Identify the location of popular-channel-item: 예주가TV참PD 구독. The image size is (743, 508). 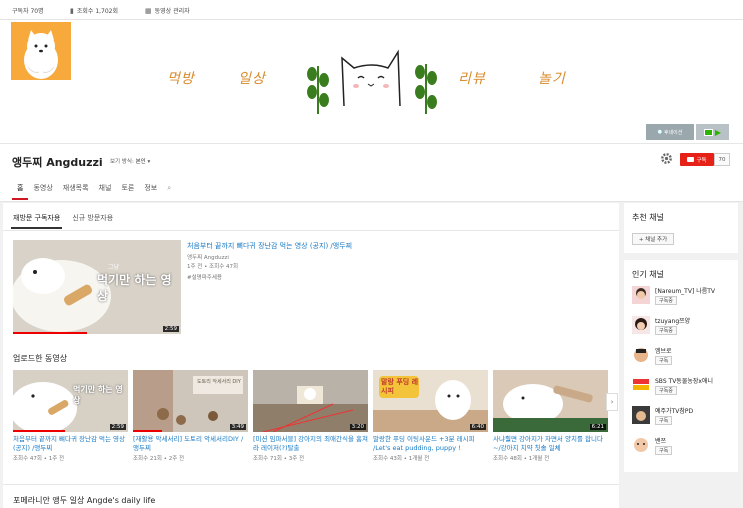
(684, 419).